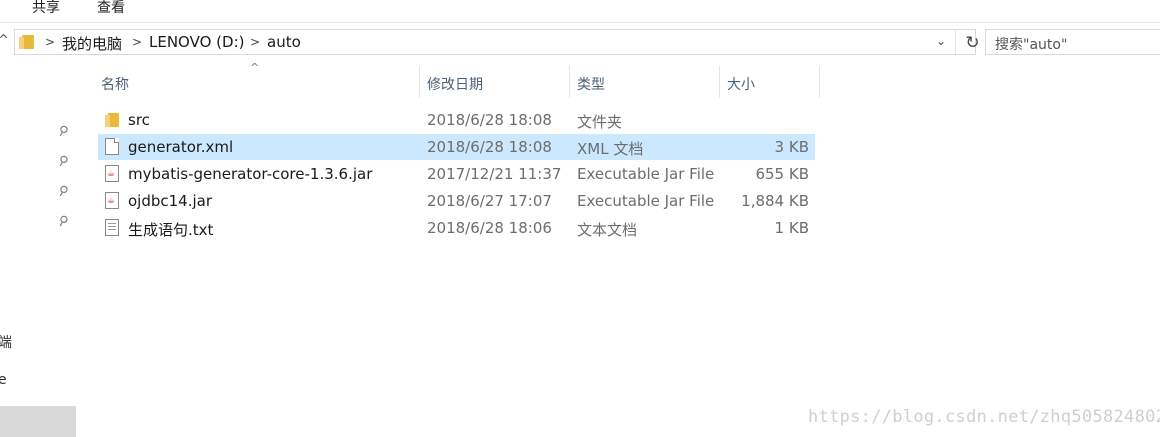 This screenshot has height=437, width=1160. Describe the element at coordinates (610, 149) in the screenshot. I see `file-type: XML 文档` at that location.